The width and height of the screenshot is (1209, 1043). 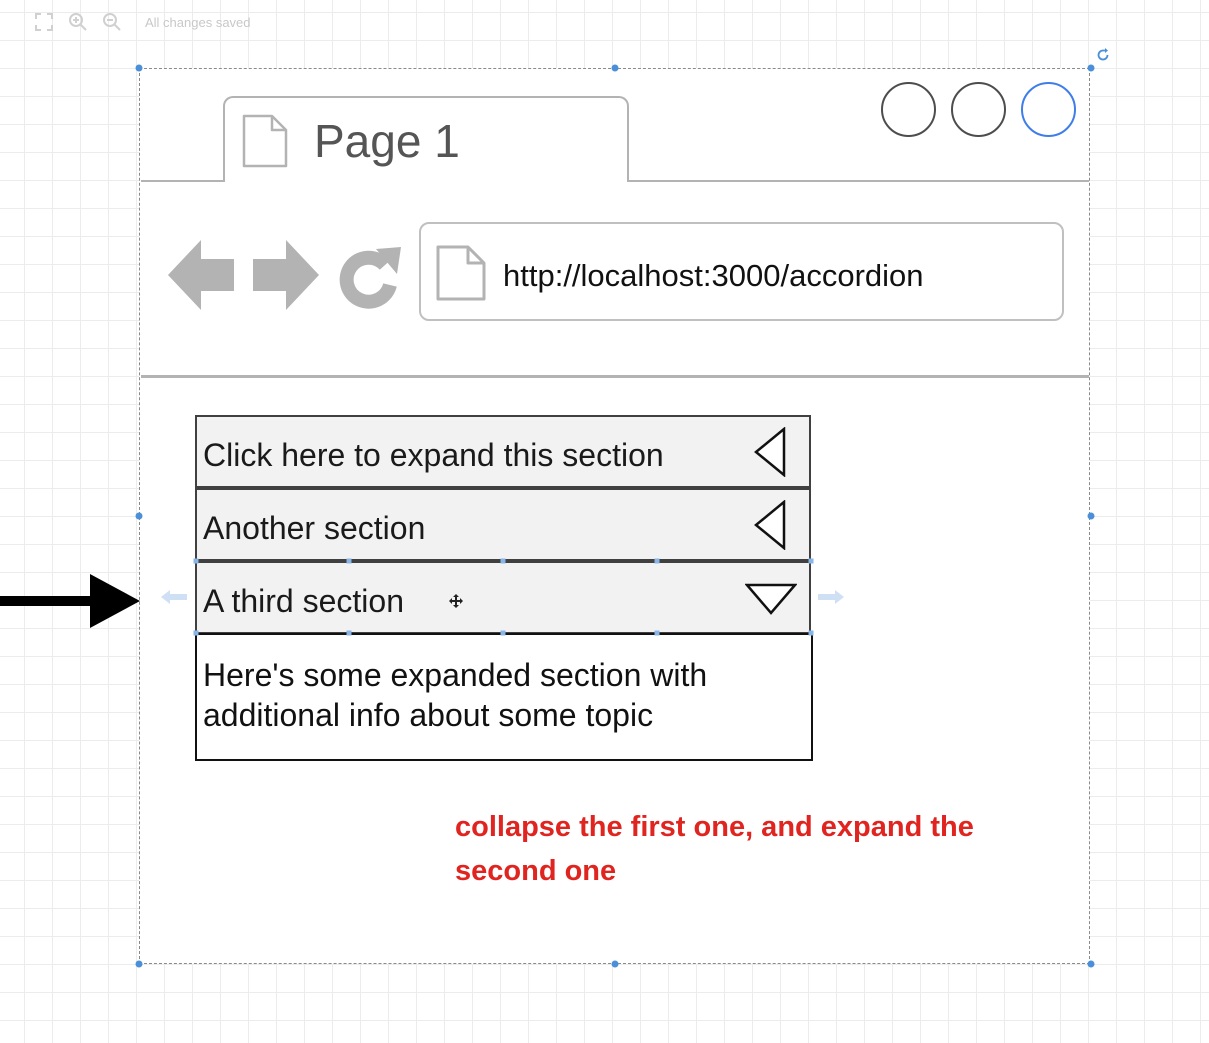 What do you see at coordinates (1103, 57) in the screenshot?
I see `rotate-handle-icon` at bounding box center [1103, 57].